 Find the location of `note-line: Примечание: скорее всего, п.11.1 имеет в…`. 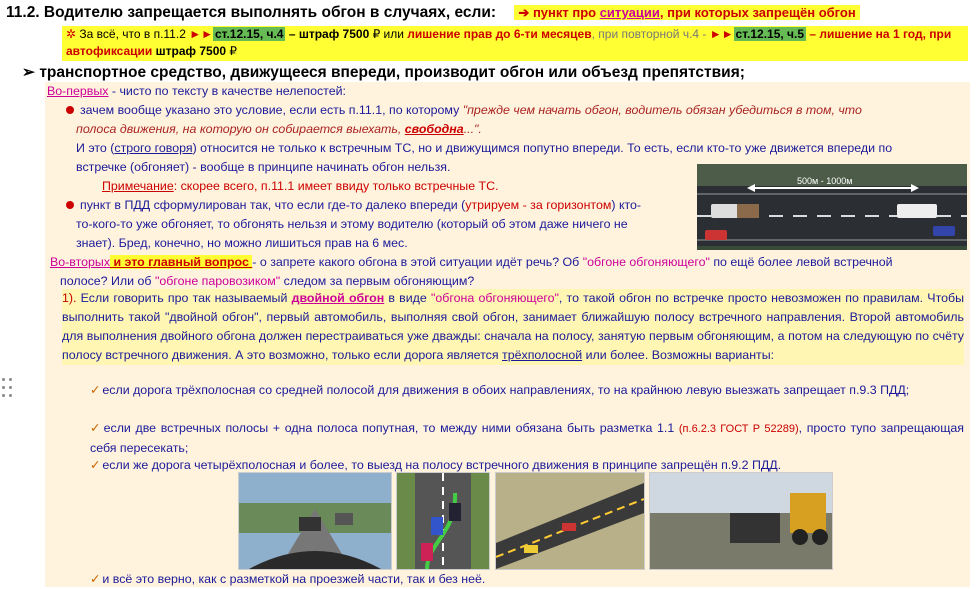

note-line: Примечание: скорее всего, п.11.1 имеет в… is located at coordinates (300, 186).